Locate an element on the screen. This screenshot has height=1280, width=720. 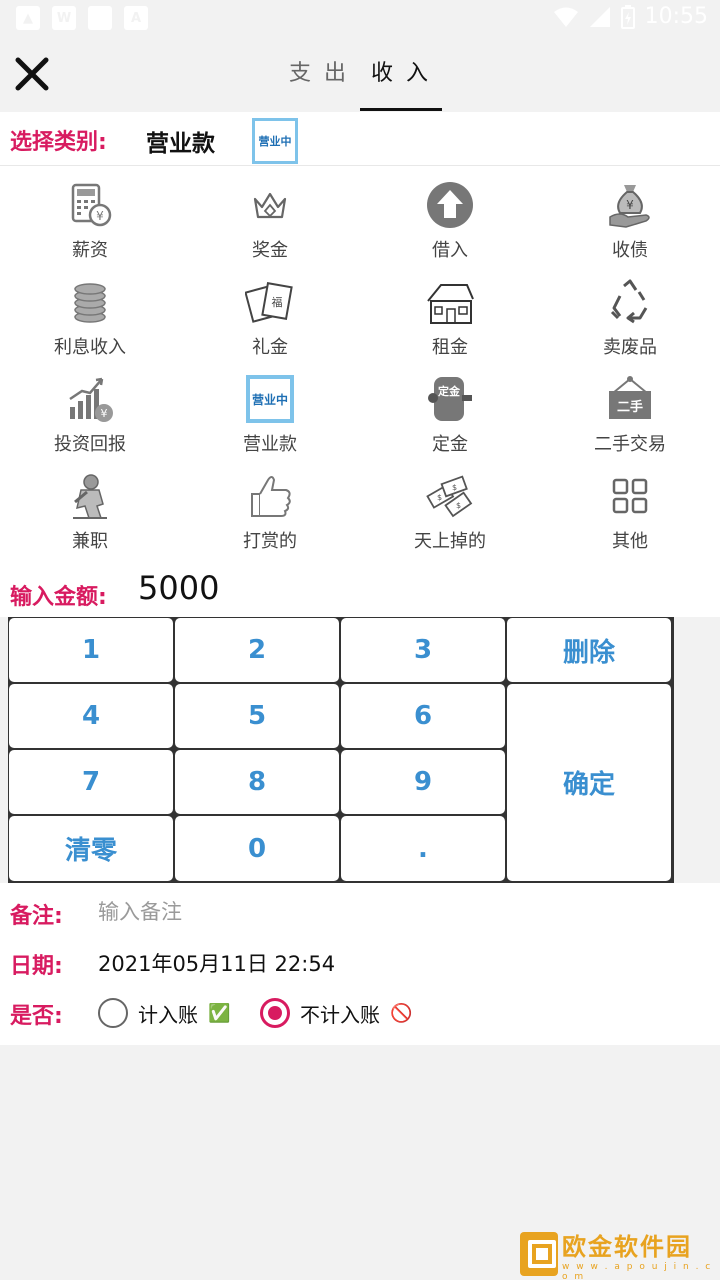
status-system: 10:55 is located at coordinates (630, 16).